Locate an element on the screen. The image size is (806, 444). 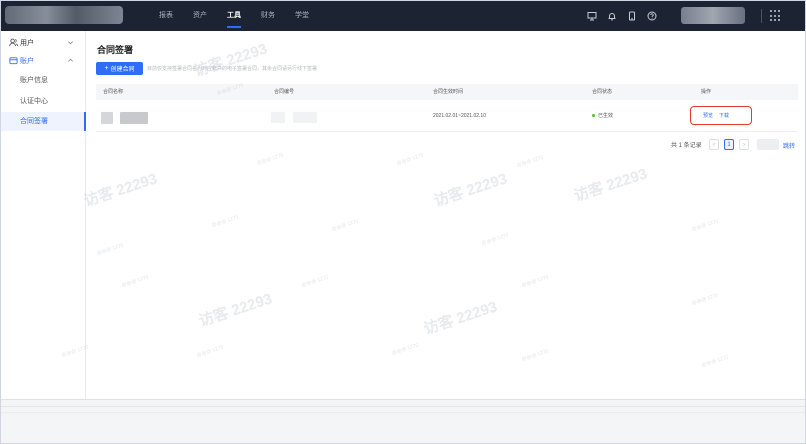
pagination-jump-input is located at coordinates (768, 144).